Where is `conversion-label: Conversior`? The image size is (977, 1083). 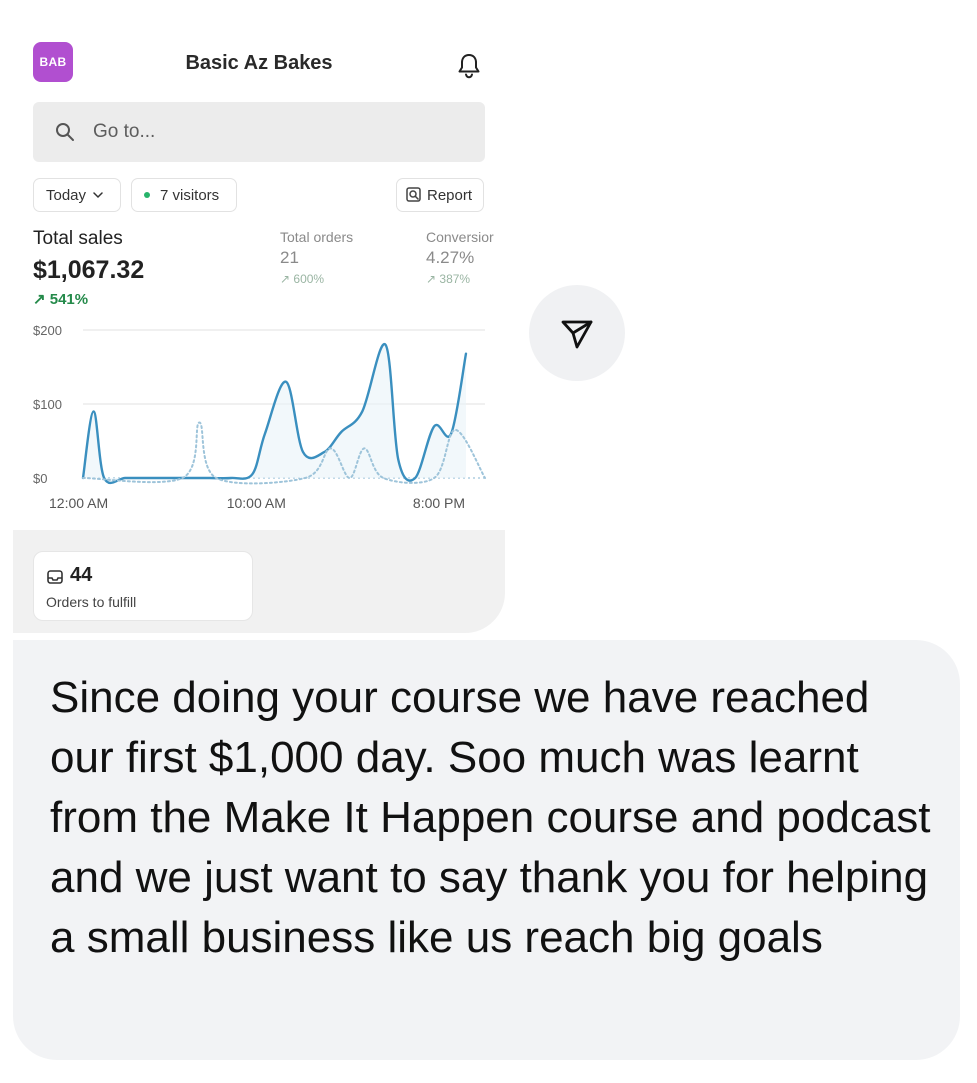
conversion-label: Conversior is located at coordinates (460, 237).